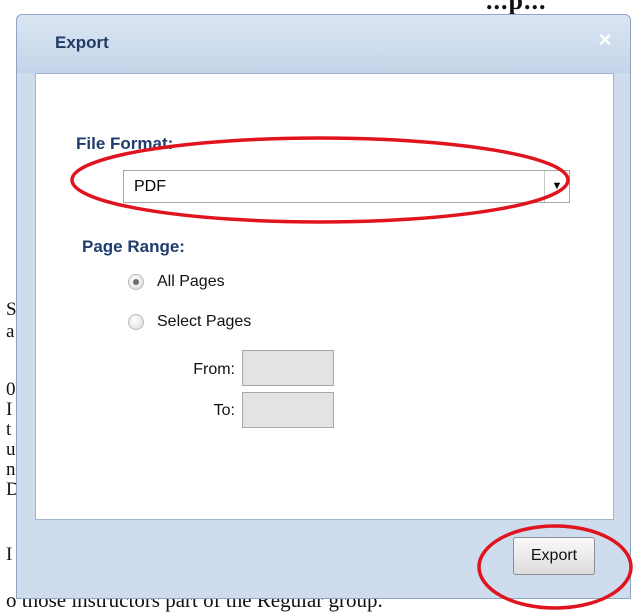  I want to click on file-format-value: PDF, so click(150, 186).